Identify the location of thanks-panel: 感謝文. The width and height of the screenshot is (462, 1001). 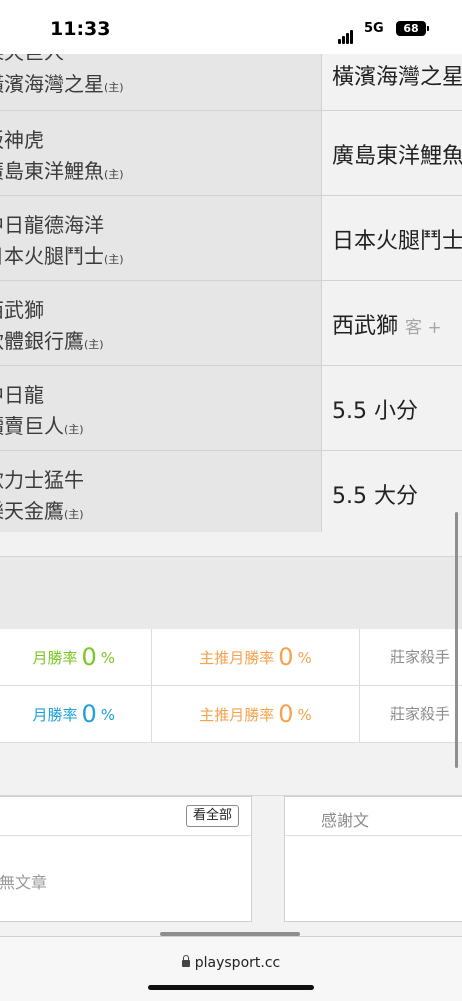
(373, 859).